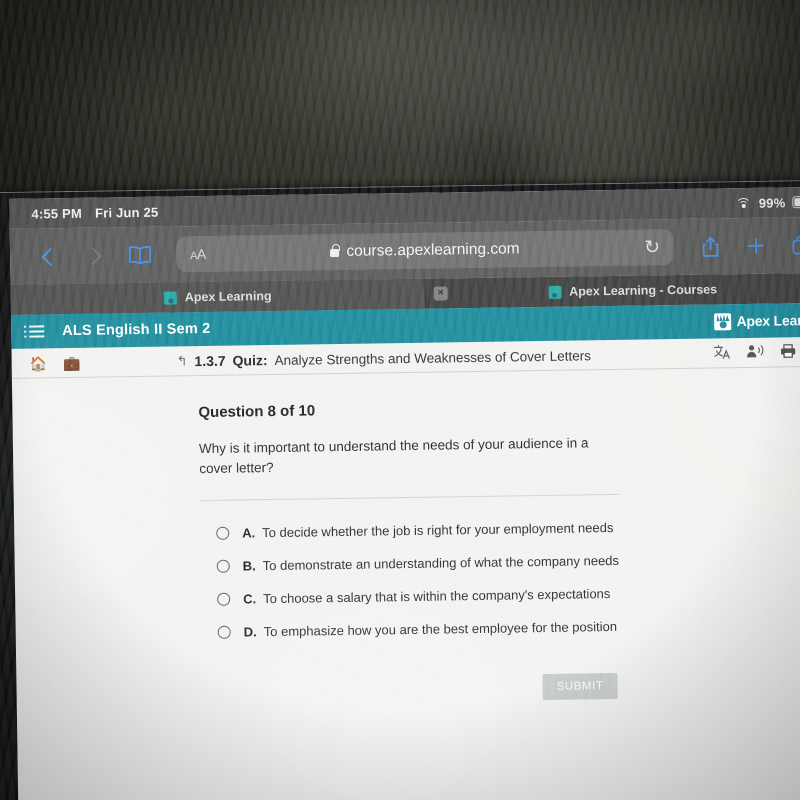  Describe the element at coordinates (181, 360) in the screenshot. I see `up-level-arrow-icon: ↰` at that location.